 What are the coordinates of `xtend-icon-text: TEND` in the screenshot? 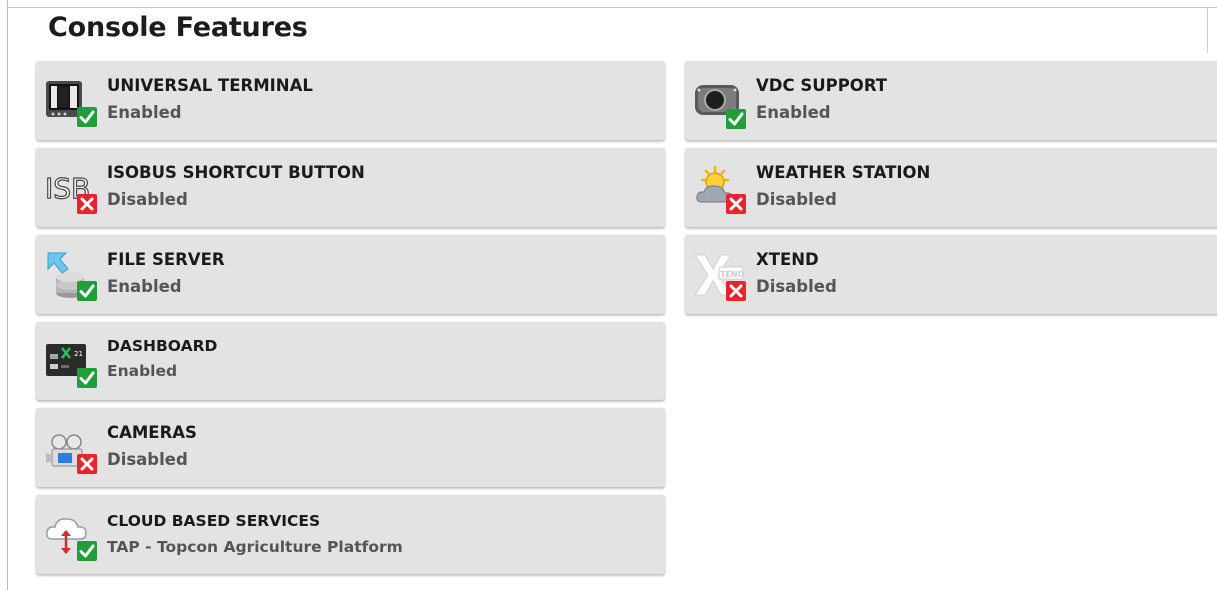 It's located at (732, 274).